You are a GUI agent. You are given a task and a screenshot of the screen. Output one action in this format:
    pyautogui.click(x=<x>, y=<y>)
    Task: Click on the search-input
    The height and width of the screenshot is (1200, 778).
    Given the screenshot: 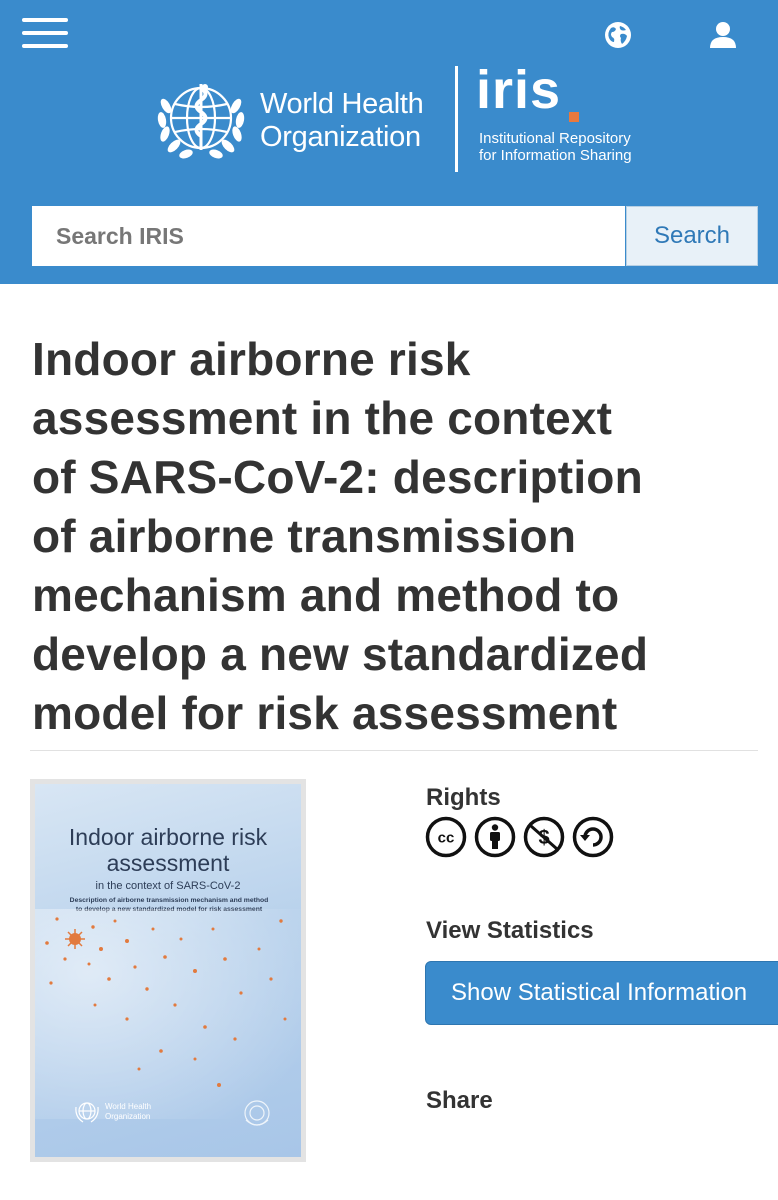 What is the action you would take?
    pyautogui.click(x=328, y=236)
    